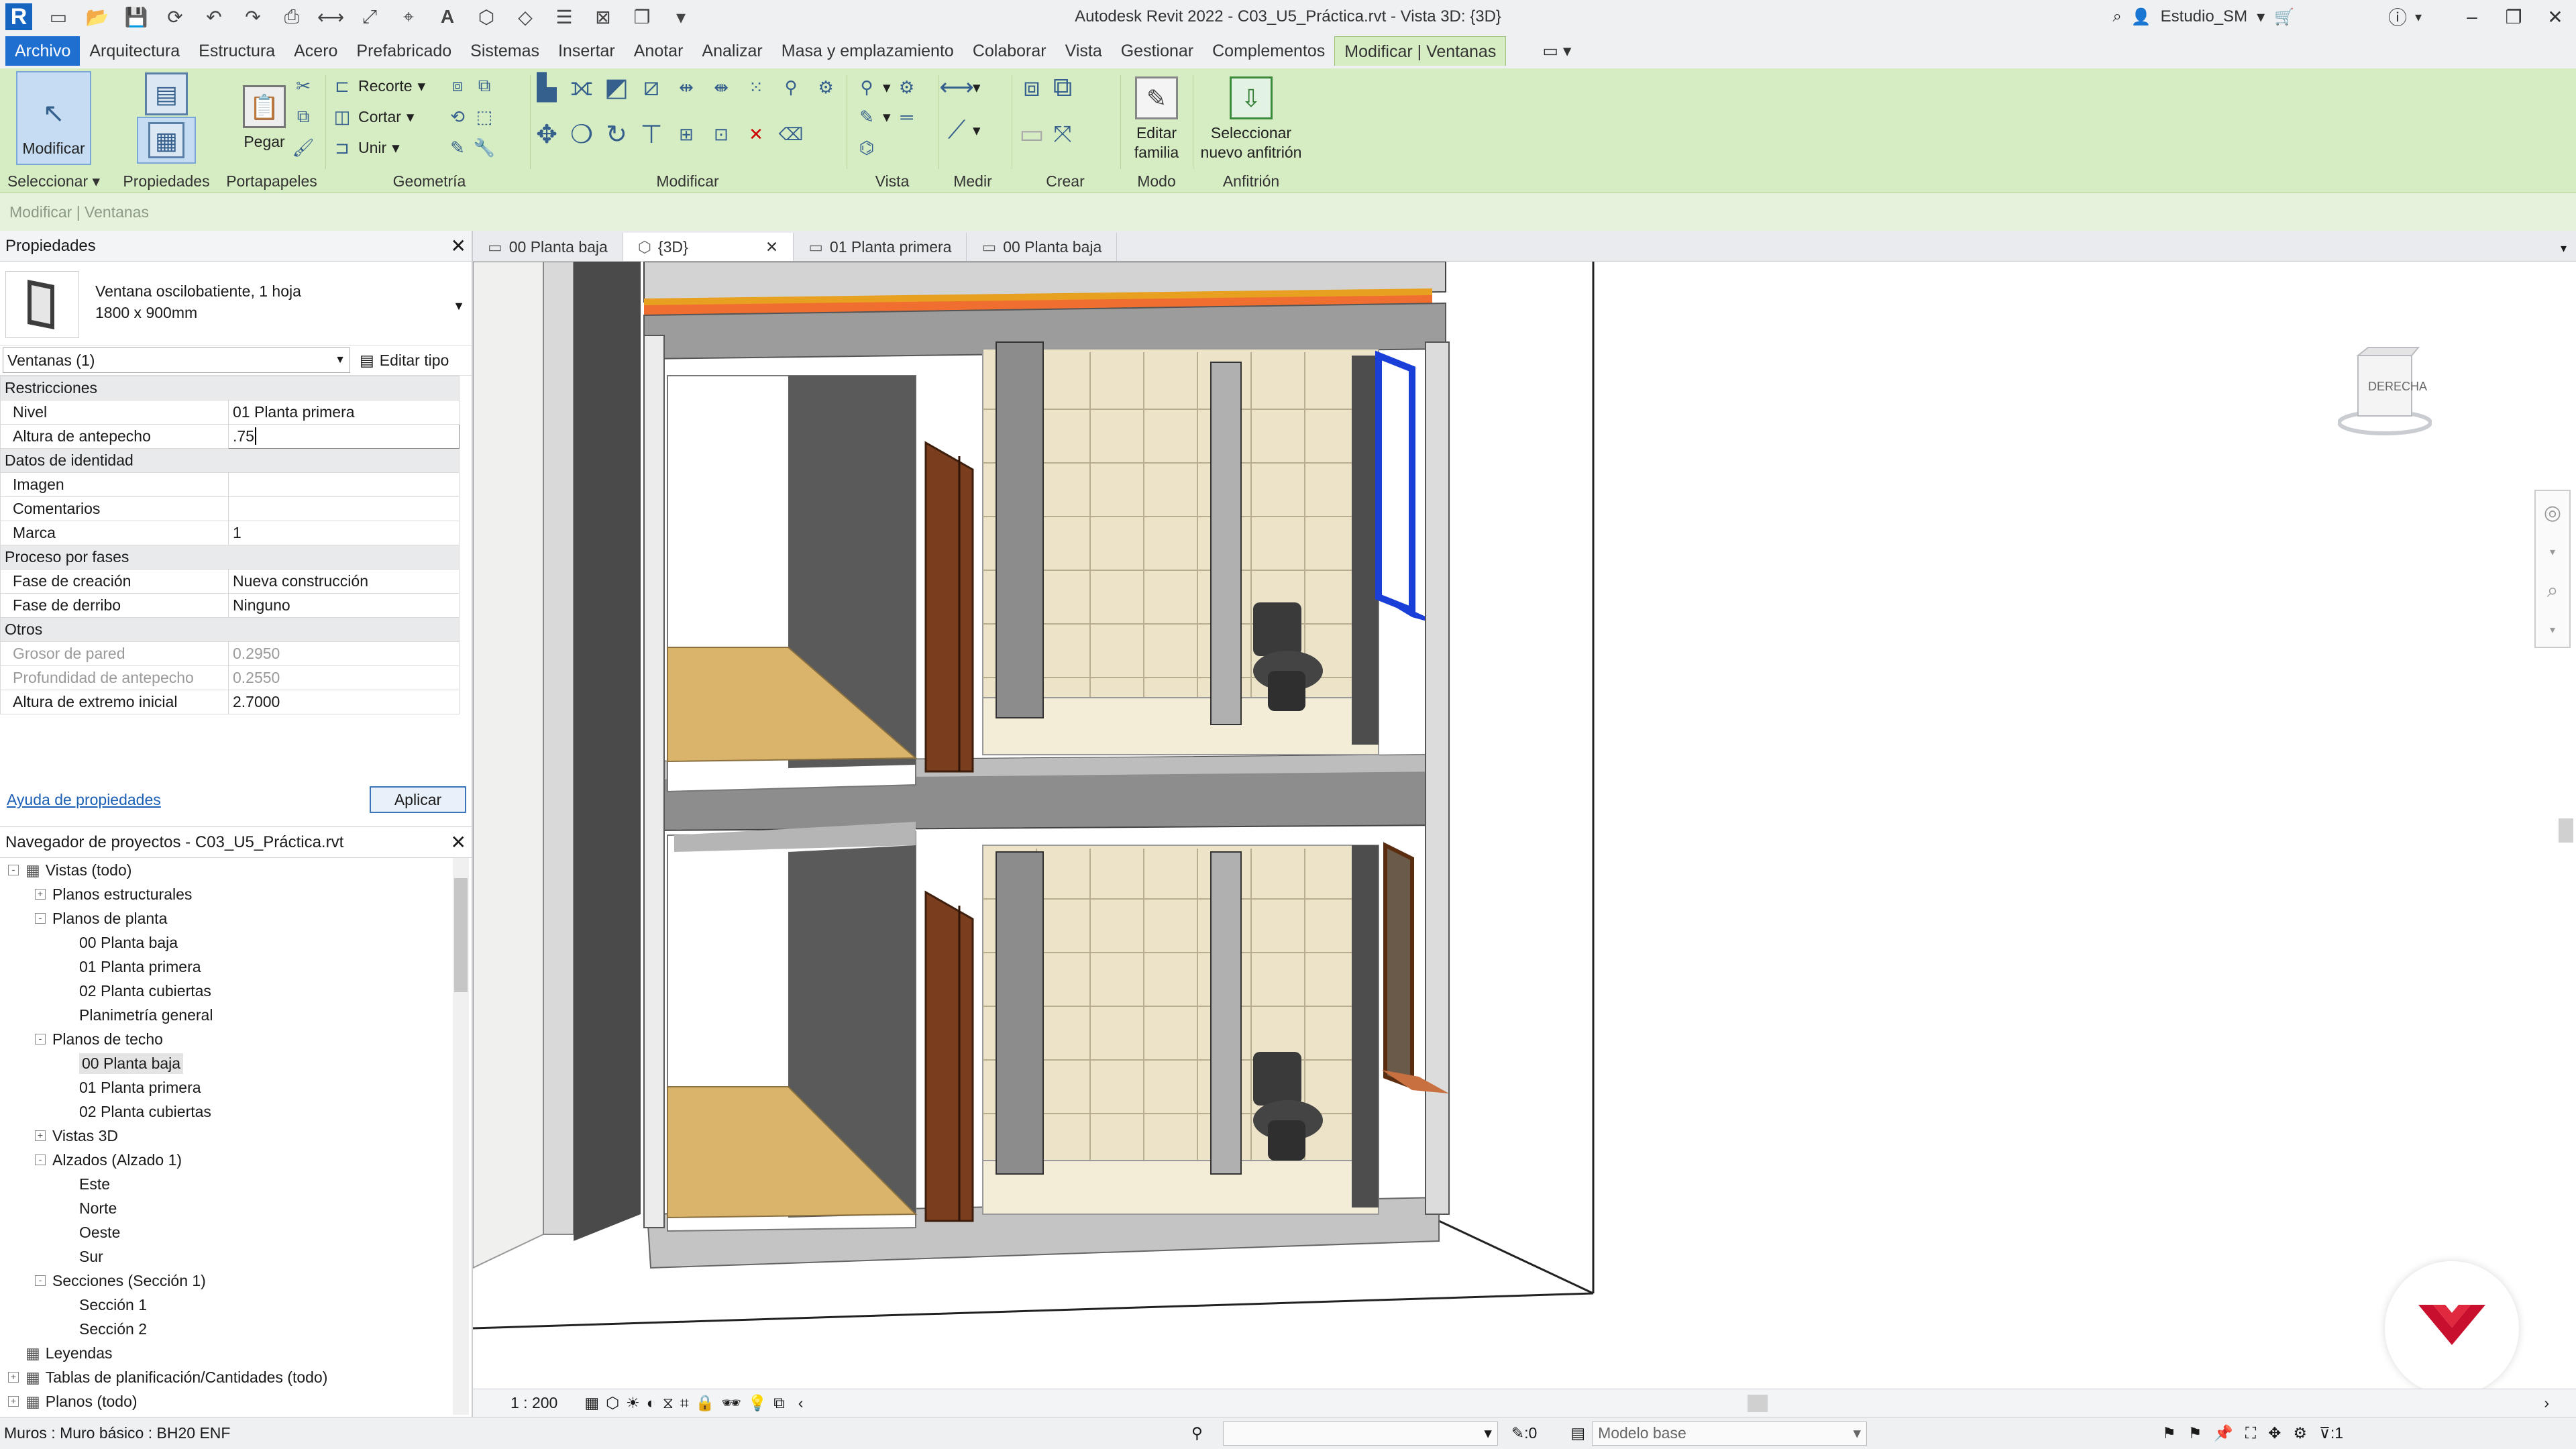  Describe the element at coordinates (681, 17) in the screenshot. I see `customize-icon: ▾` at that location.